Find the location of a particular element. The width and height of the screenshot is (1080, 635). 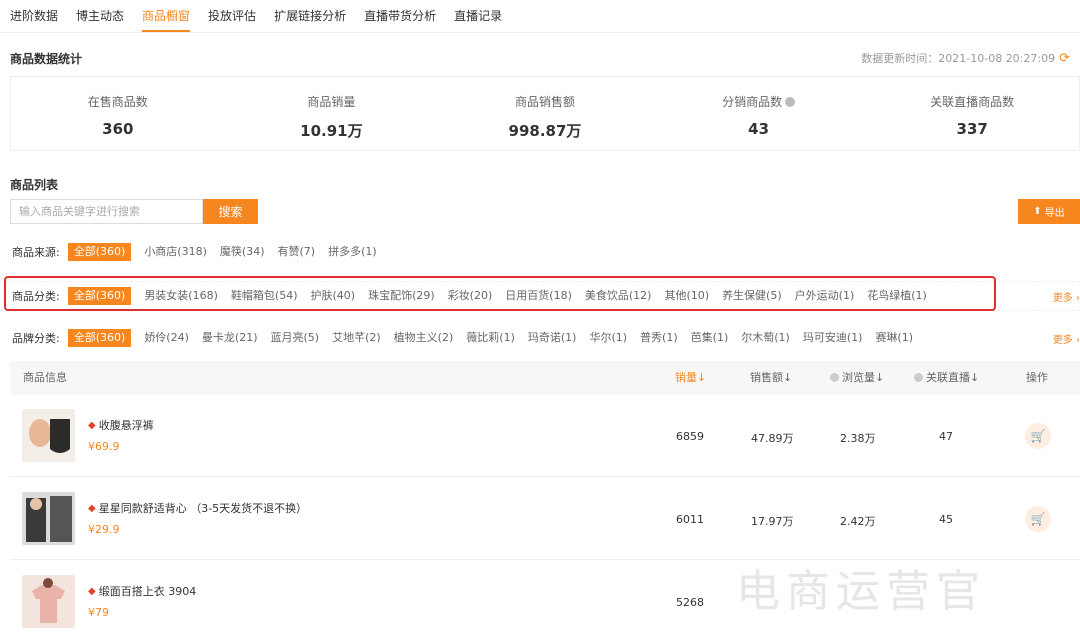

header-revenue: 销售额↓ is located at coordinates (771, 378).